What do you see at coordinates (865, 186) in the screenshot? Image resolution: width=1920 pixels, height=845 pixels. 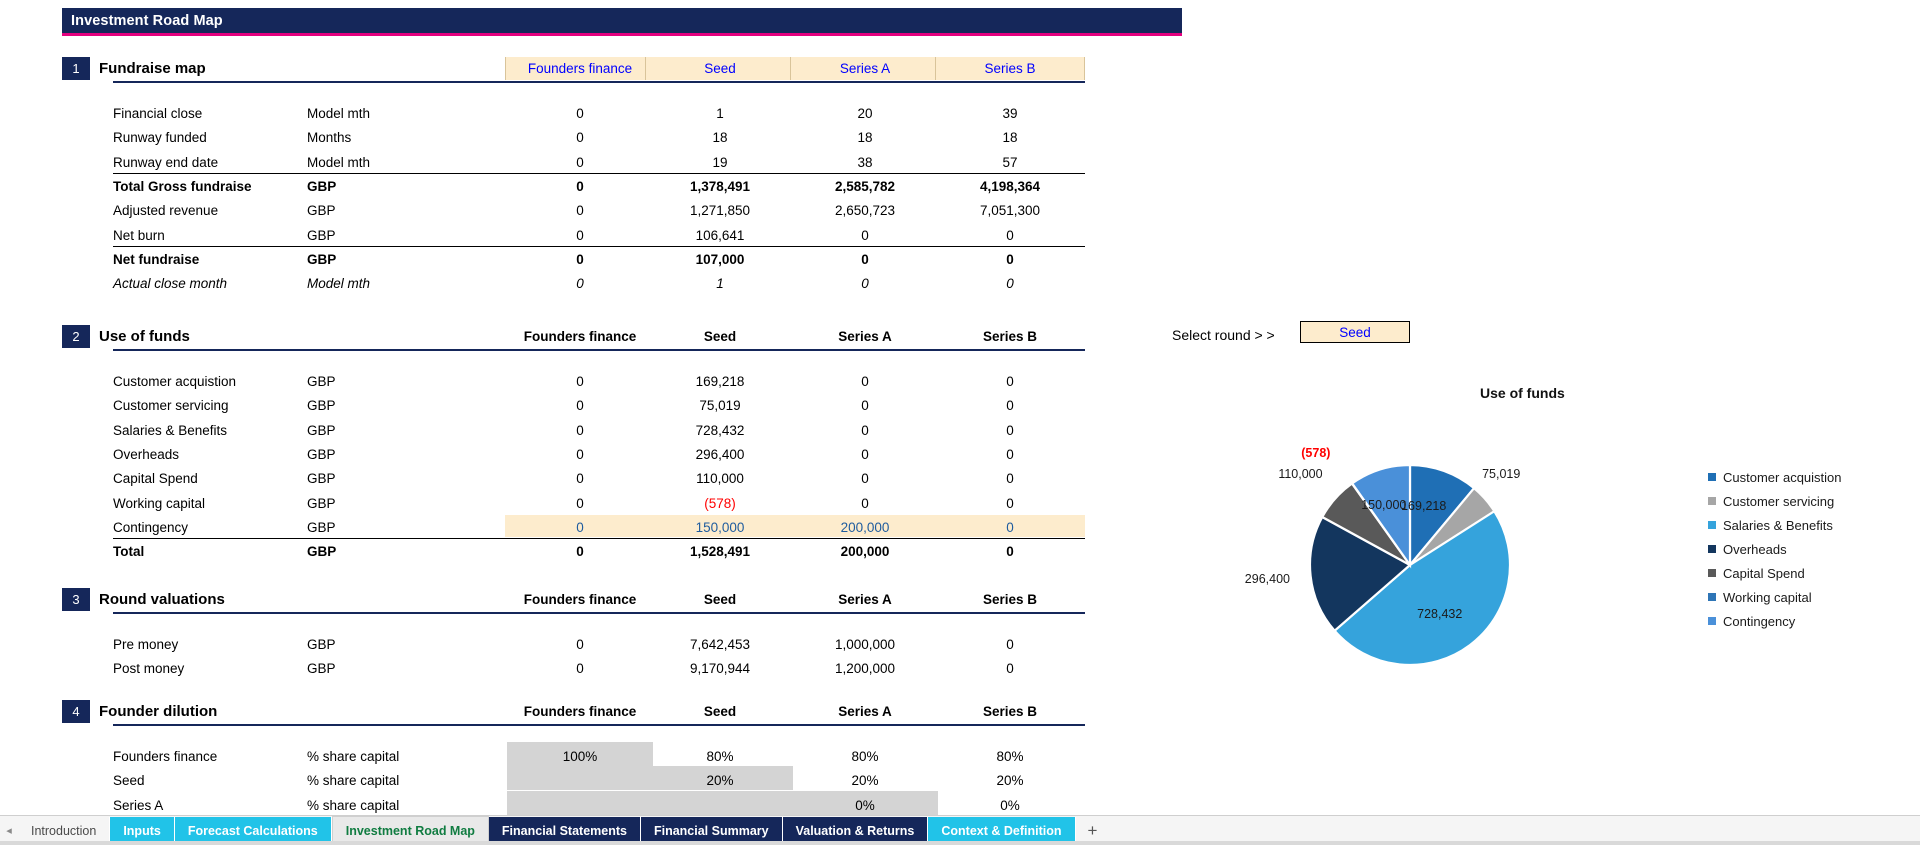 I see `cell-value: 2,585,782` at bounding box center [865, 186].